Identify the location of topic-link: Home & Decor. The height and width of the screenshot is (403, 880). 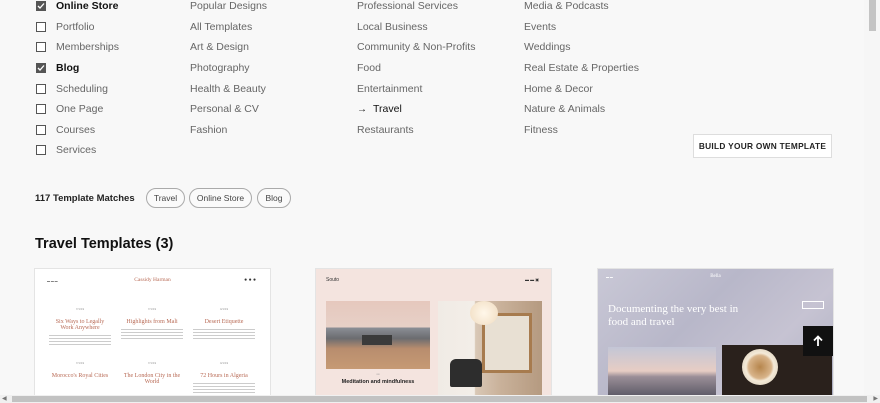
(581, 88).